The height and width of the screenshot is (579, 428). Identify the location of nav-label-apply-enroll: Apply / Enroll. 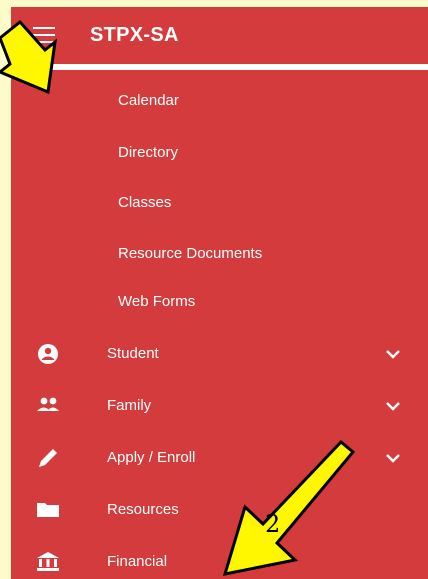
(151, 457).